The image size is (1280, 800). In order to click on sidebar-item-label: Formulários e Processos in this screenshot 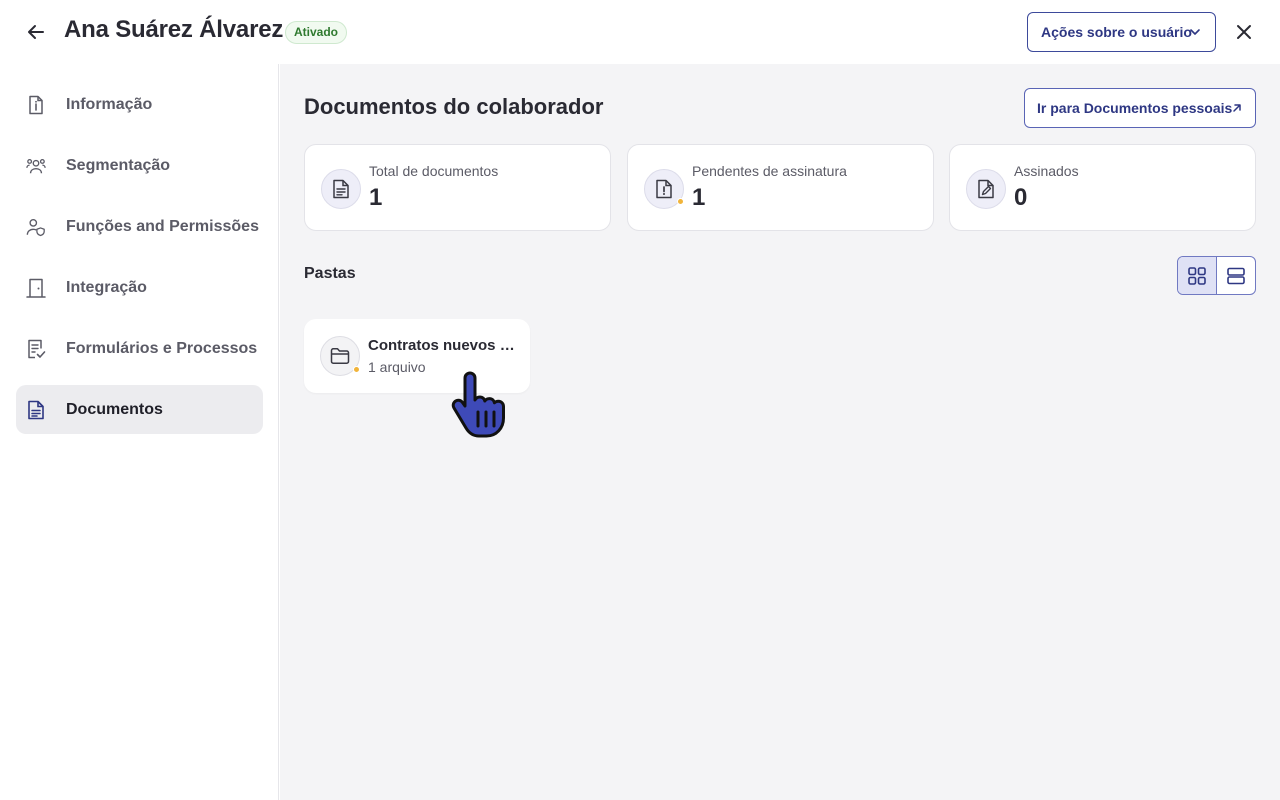, I will do `click(162, 348)`.